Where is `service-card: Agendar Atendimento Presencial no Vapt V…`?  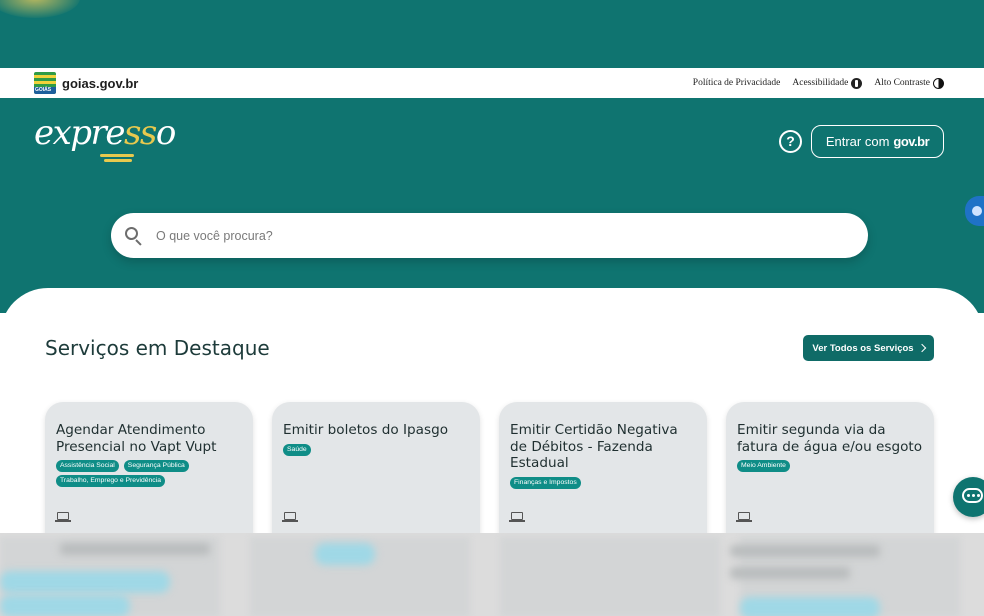 service-card: Agendar Atendimento Presencial no Vapt V… is located at coordinates (149, 477).